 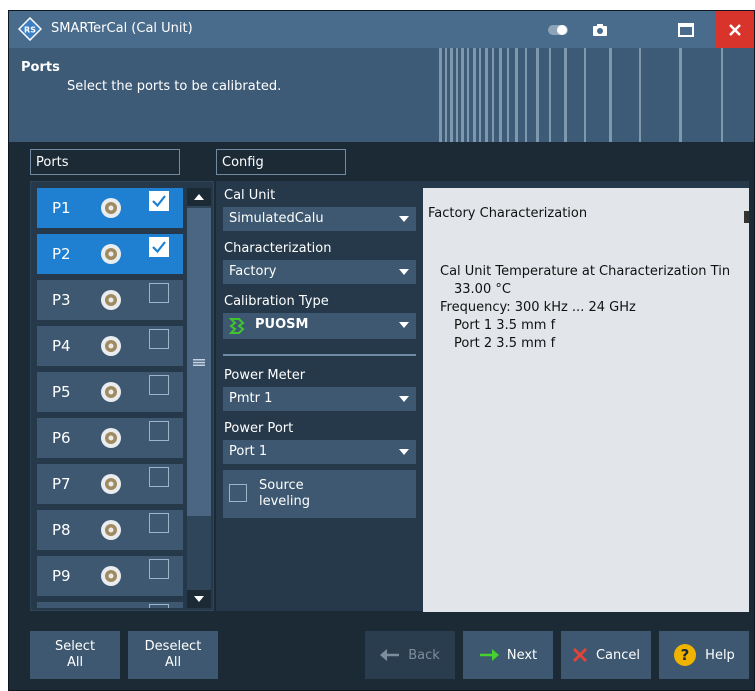 I want to click on arrow-down-icon, so click(x=199, y=599).